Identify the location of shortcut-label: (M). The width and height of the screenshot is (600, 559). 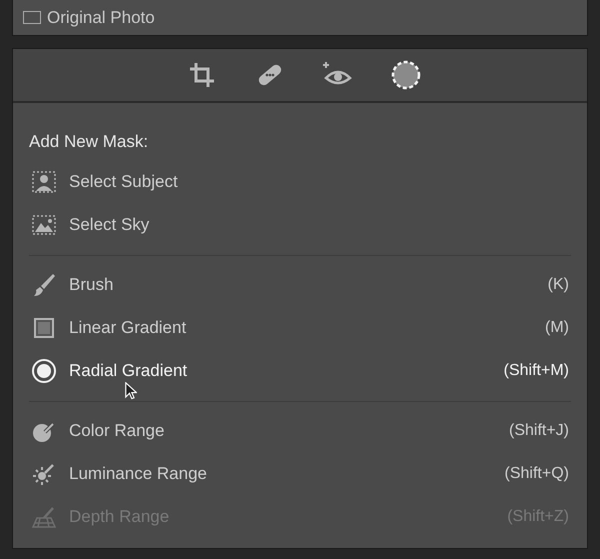
(557, 328).